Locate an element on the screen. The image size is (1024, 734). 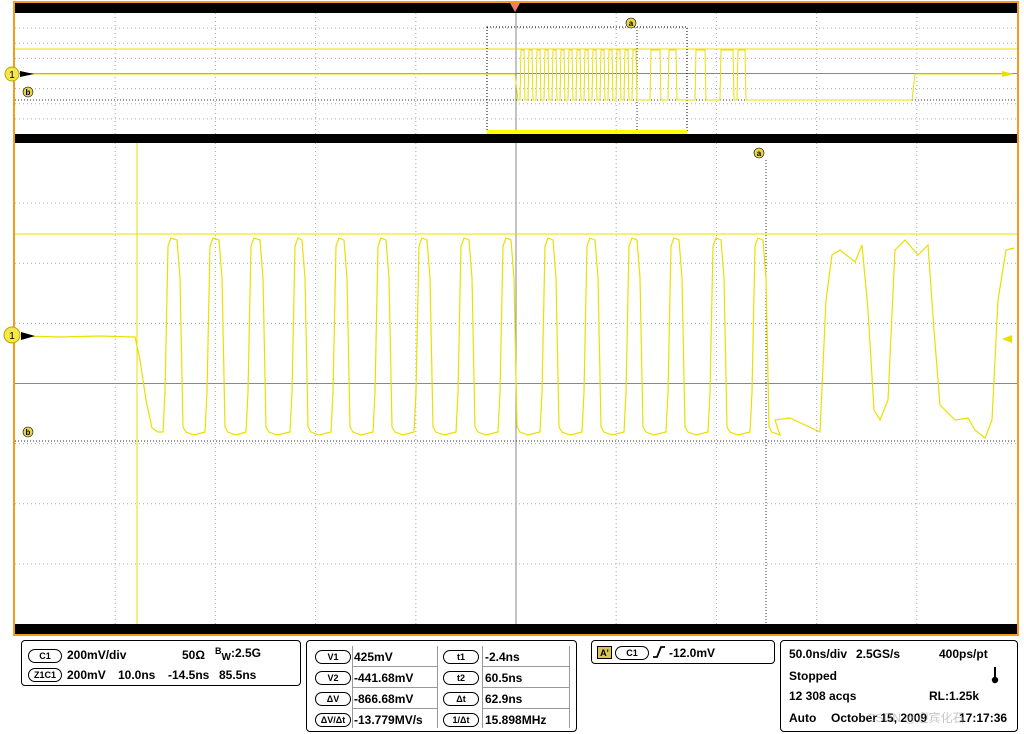
resolution: 400ps/pt is located at coordinates (963, 654).